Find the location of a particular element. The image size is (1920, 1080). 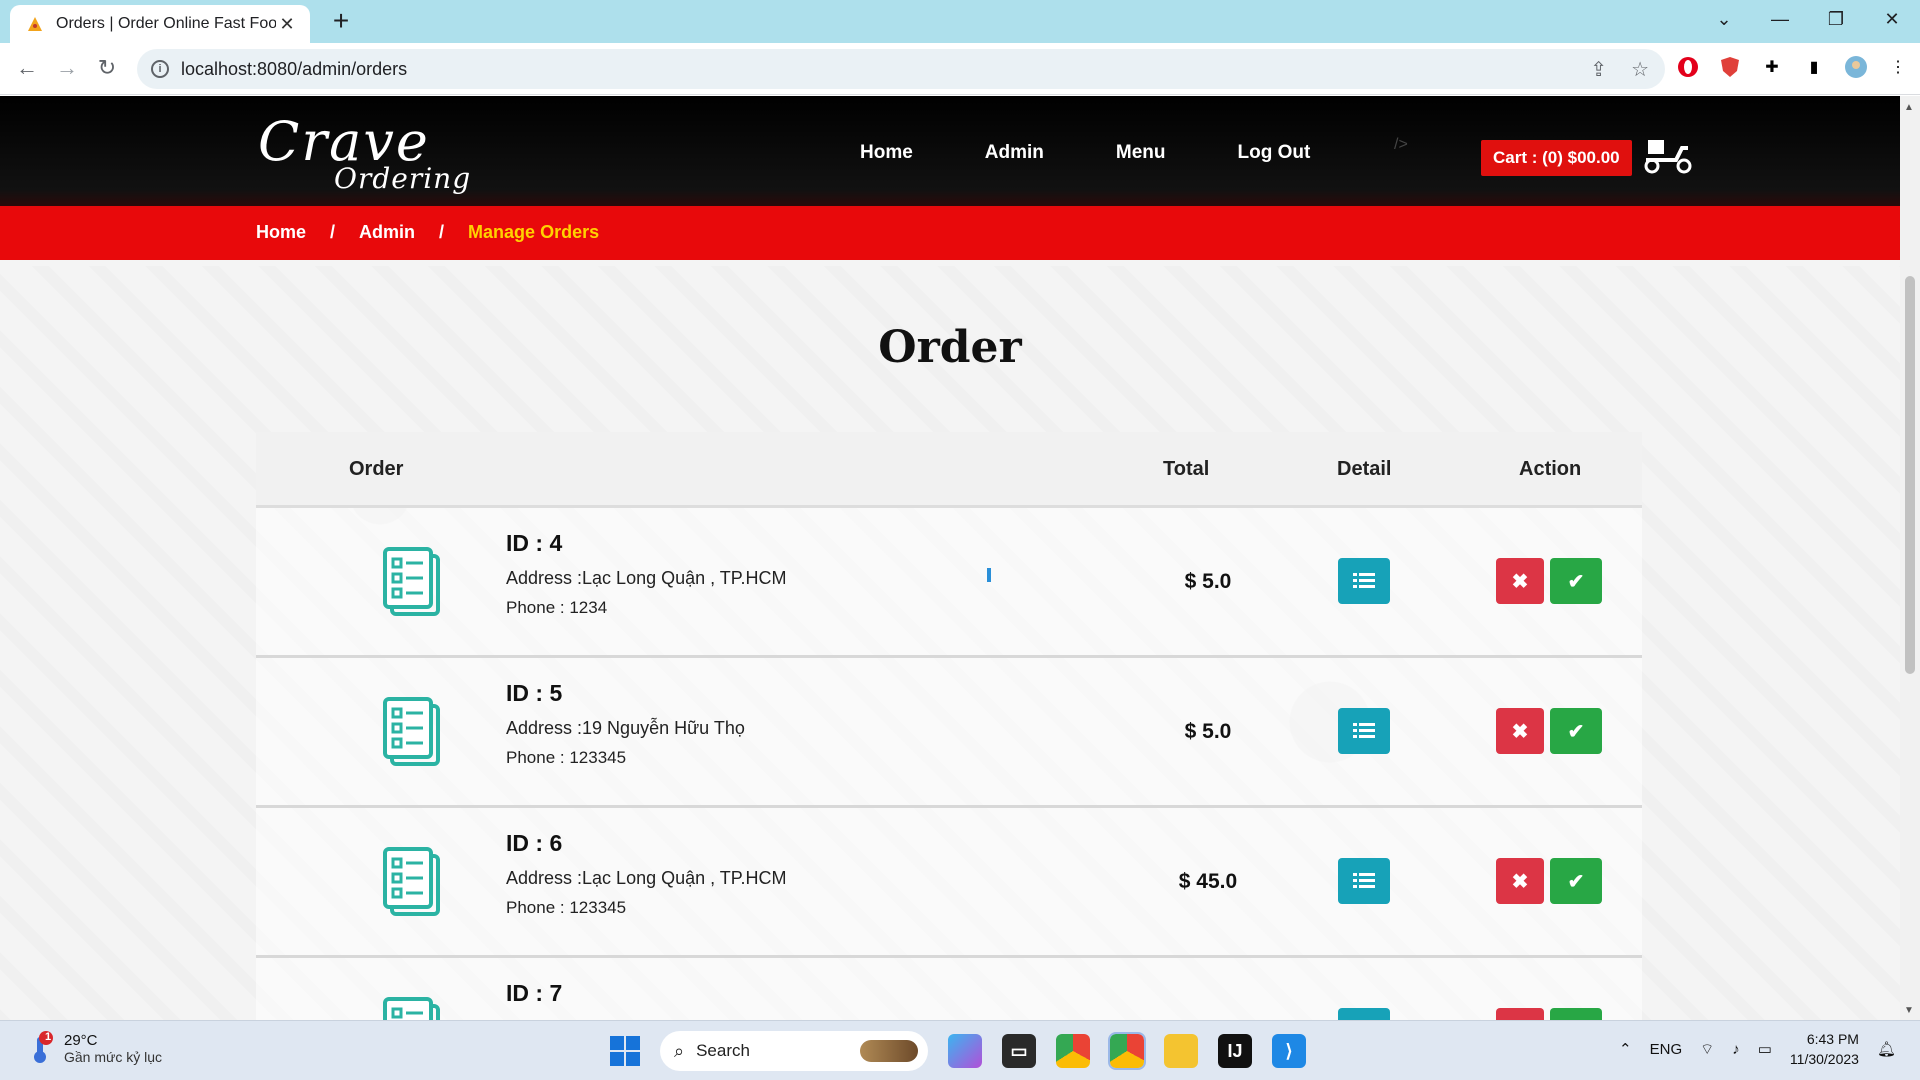

forward-arrow-icon: → is located at coordinates (67, 68).